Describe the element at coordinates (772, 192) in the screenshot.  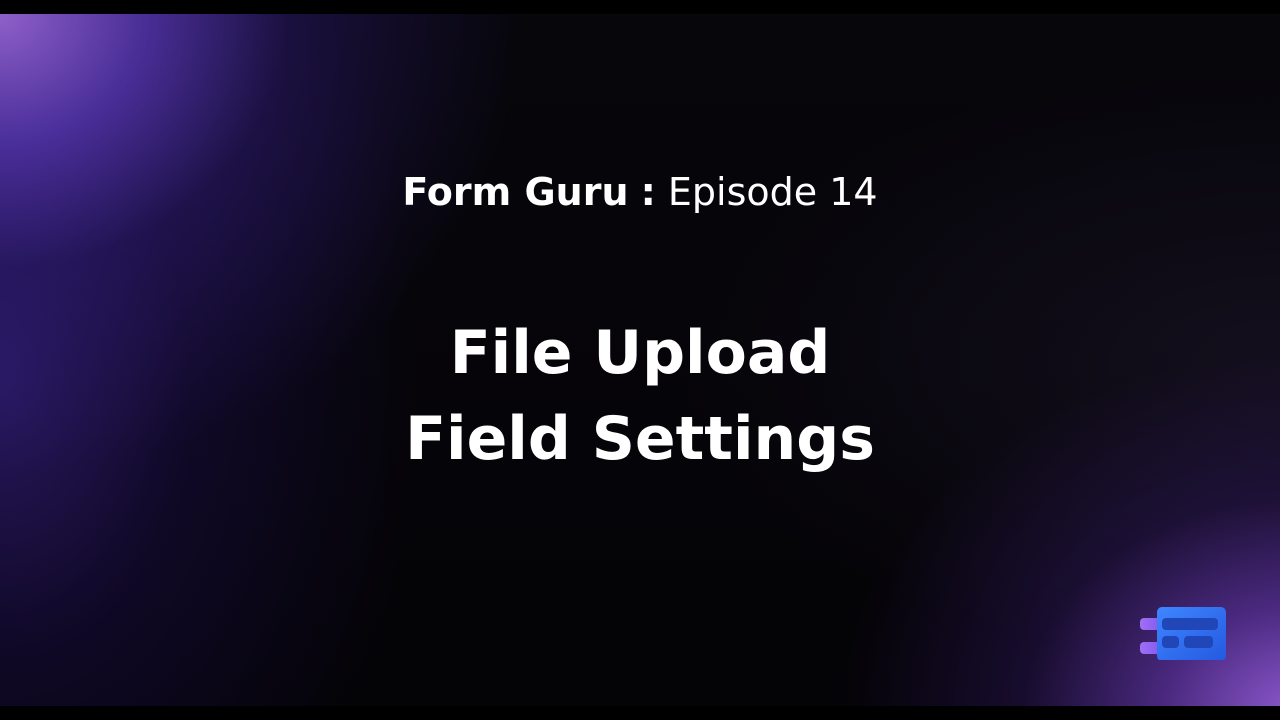
I see `episode-number: Episode 14` at that location.